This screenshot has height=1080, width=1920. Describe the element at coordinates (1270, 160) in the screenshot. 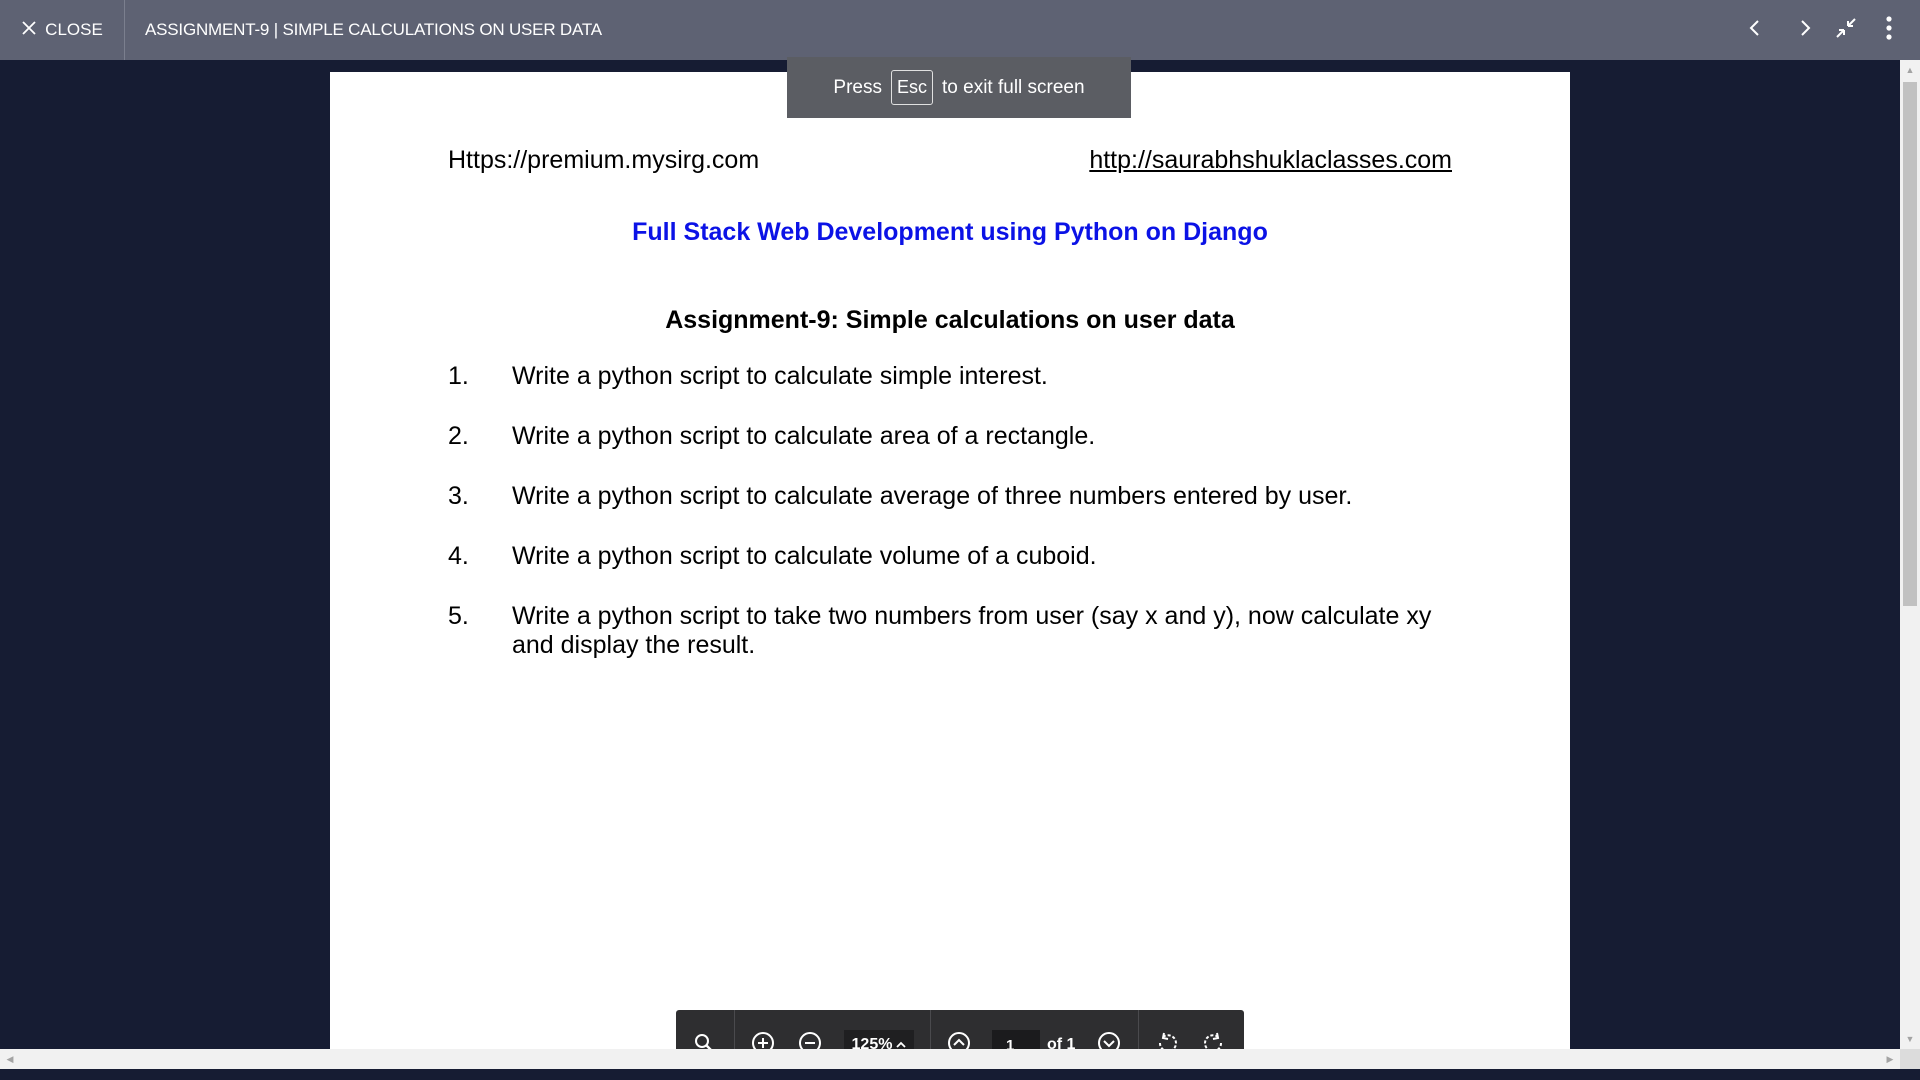

I see `header-right-link: http://saurabhshuklaclasses.com` at that location.